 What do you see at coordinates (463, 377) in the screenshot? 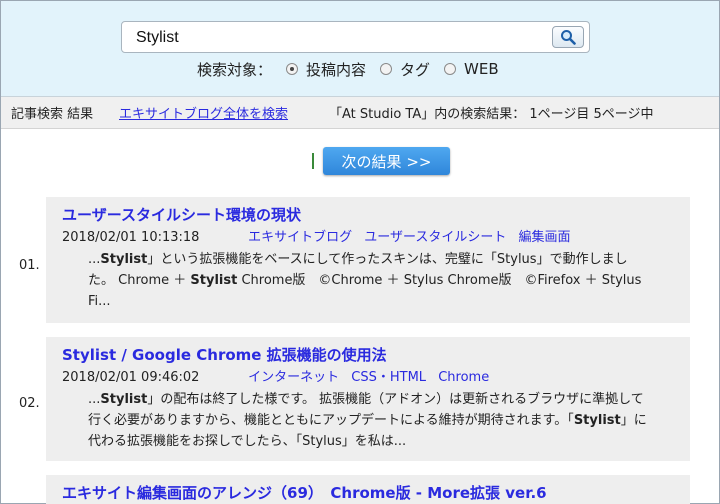
I see `category-link: Chrome` at bounding box center [463, 377].